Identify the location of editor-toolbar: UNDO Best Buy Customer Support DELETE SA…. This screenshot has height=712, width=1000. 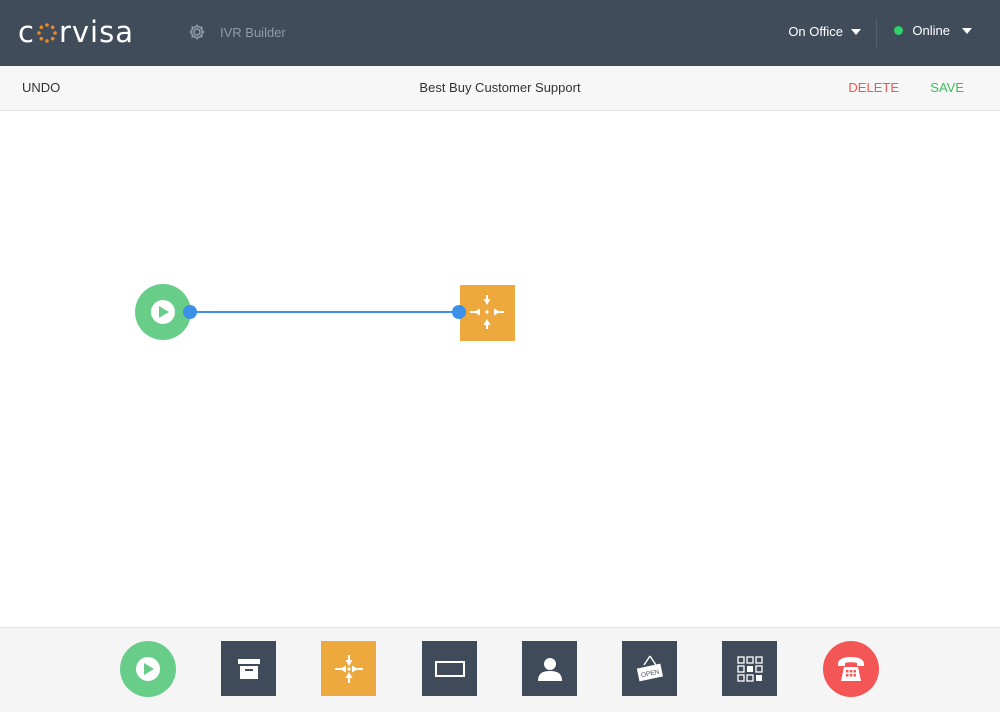
(500, 88).